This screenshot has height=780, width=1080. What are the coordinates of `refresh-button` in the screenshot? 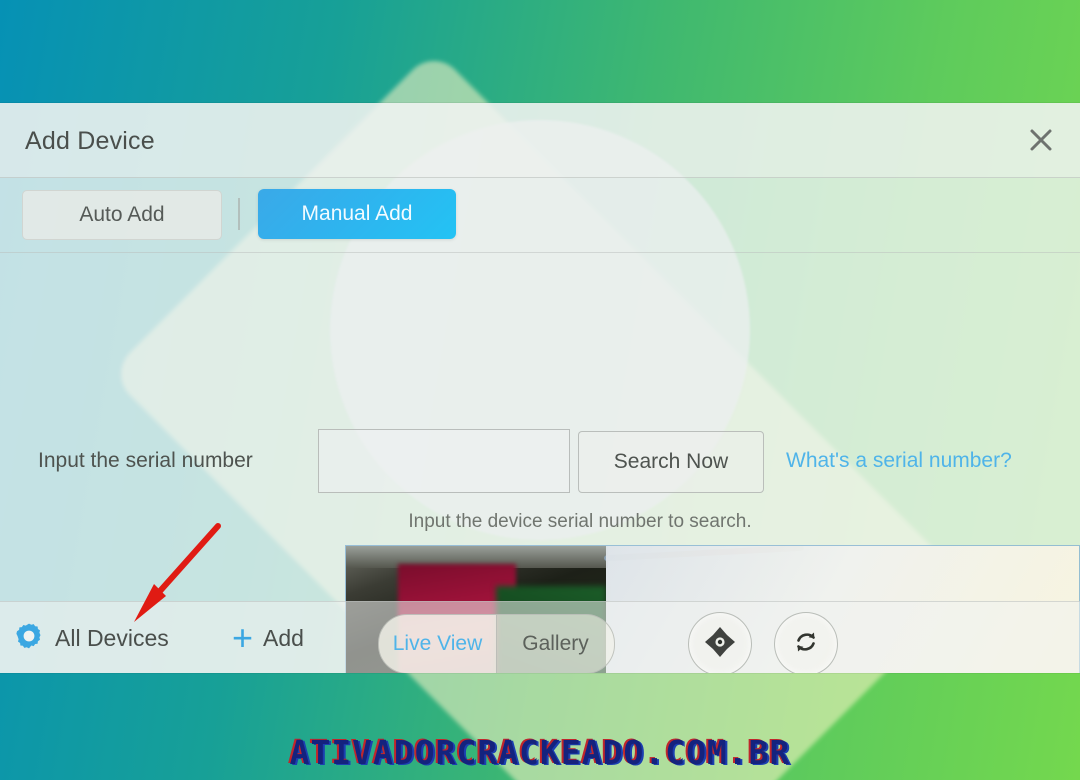 It's located at (806, 642).